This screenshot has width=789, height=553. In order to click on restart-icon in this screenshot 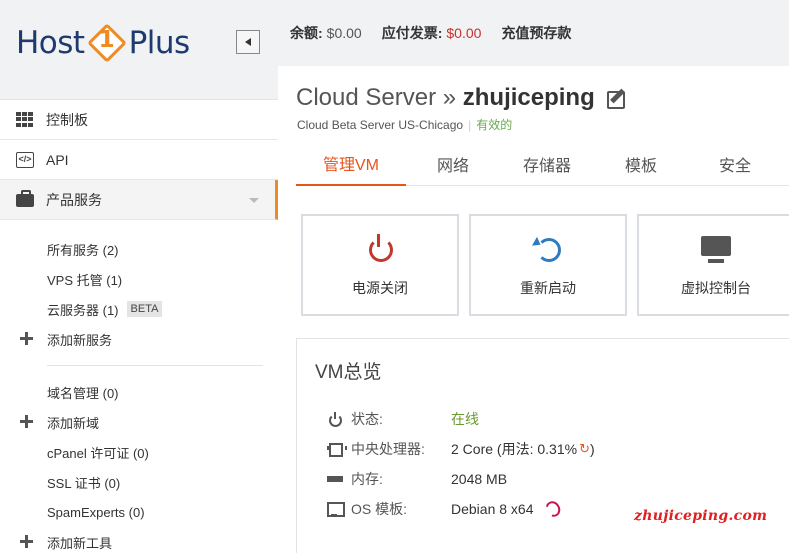, I will do `click(548, 249)`.